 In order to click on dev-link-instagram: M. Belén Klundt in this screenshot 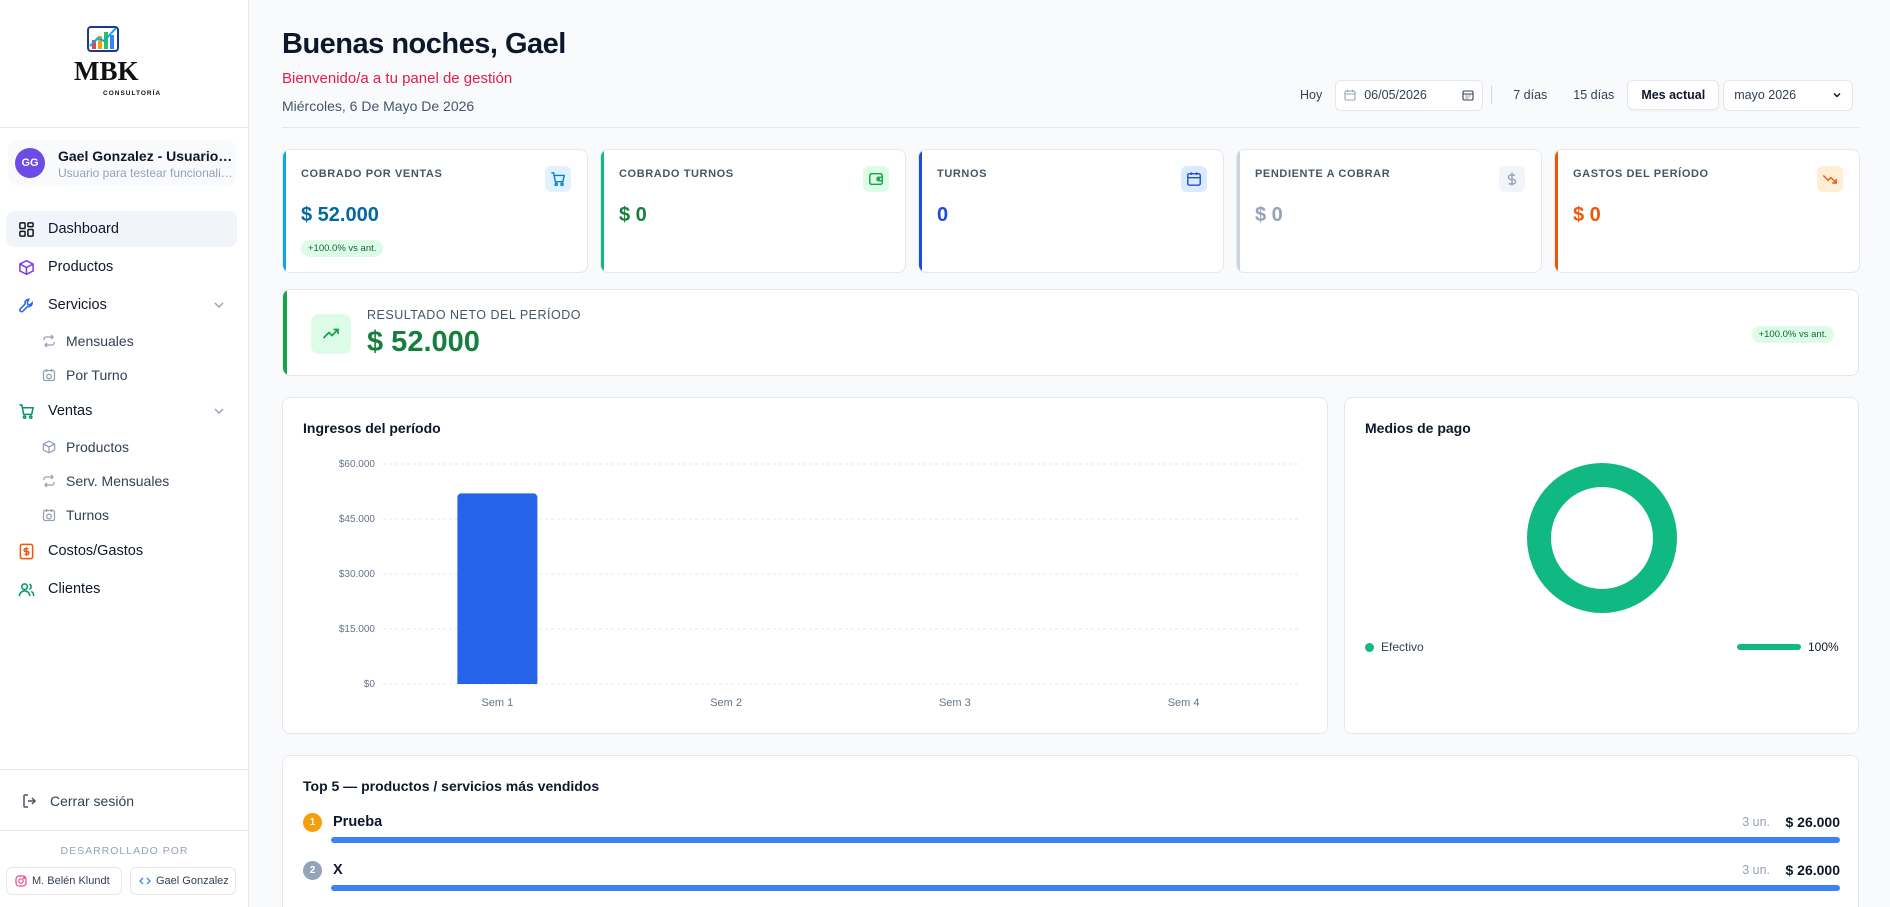, I will do `click(64, 881)`.